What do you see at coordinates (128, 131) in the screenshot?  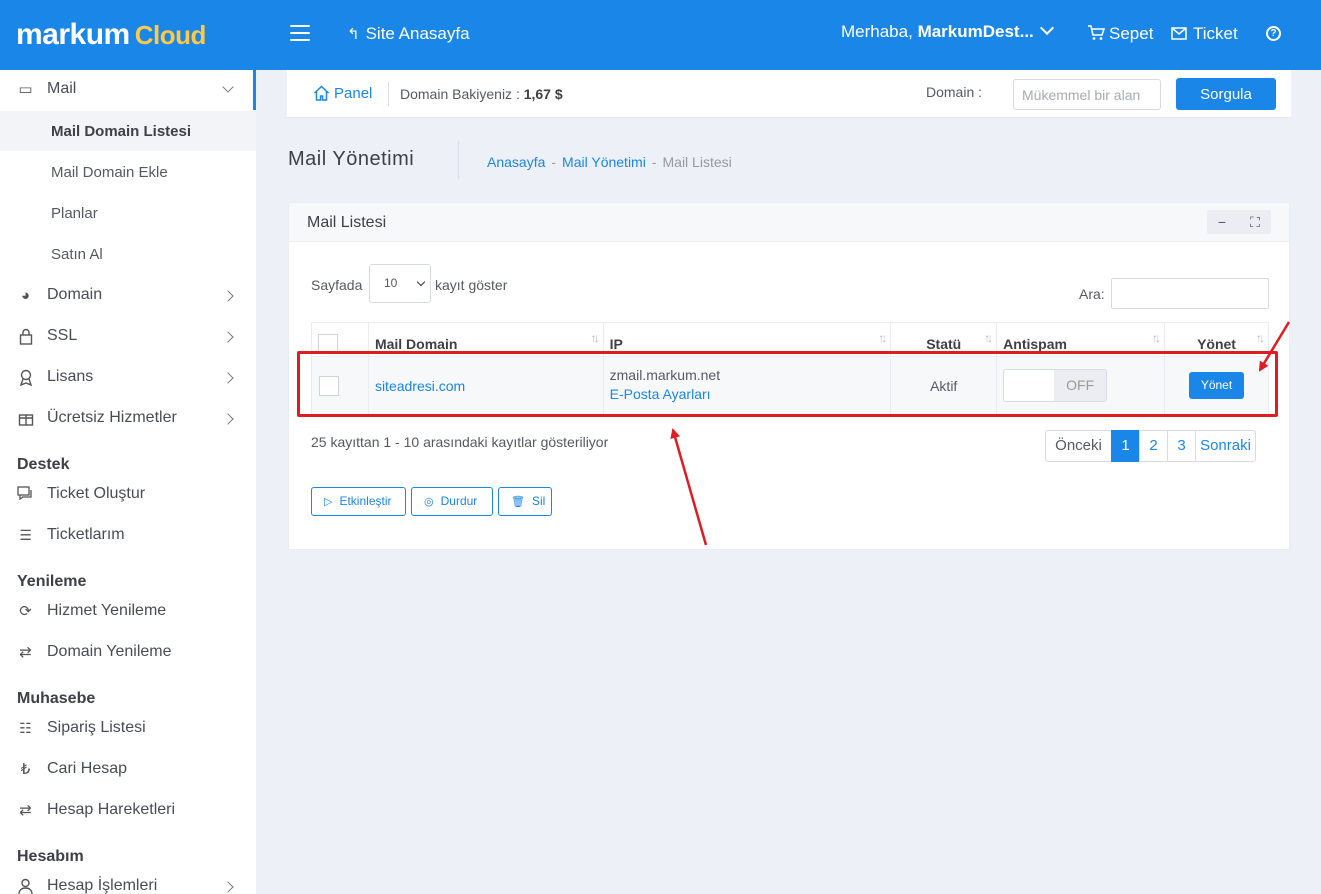 I see `sidebar-sub-mail-domain-list: Mail Domain Listesi` at bounding box center [128, 131].